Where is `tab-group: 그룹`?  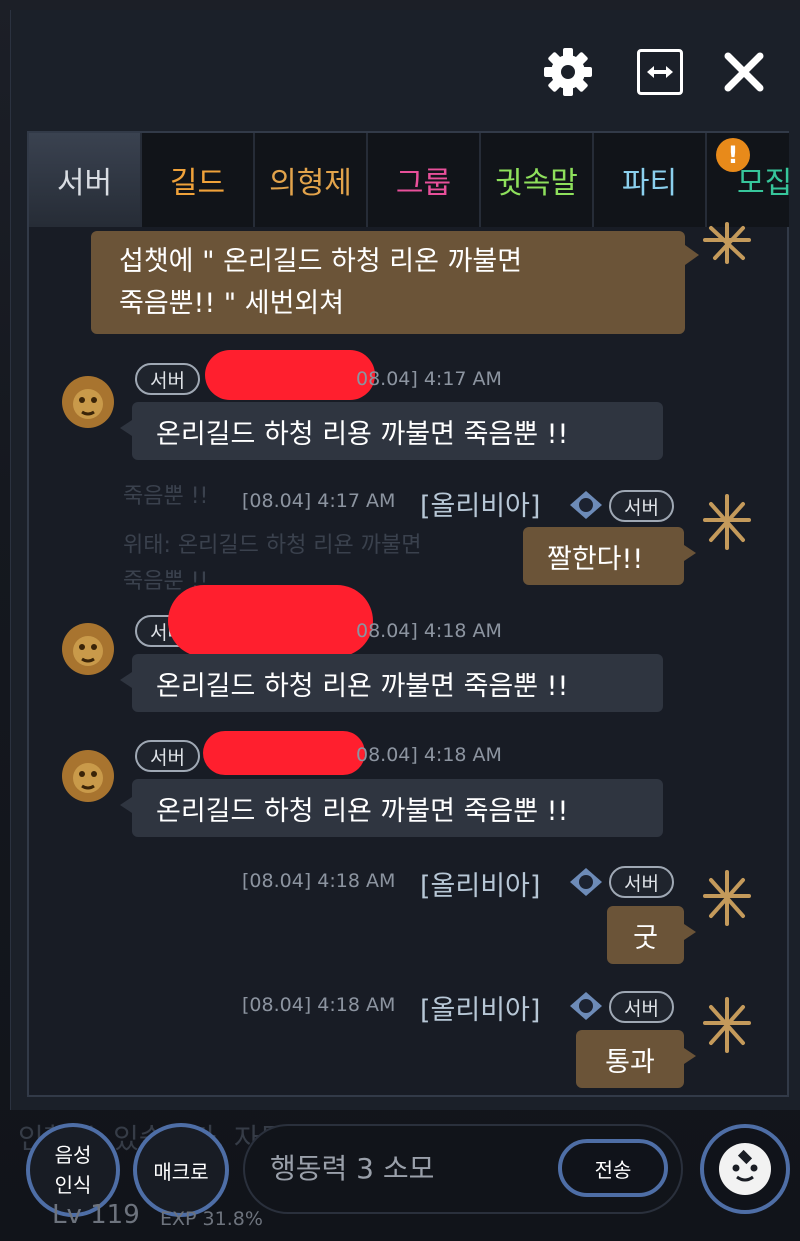
tab-group: 그룹 is located at coordinates (424, 180).